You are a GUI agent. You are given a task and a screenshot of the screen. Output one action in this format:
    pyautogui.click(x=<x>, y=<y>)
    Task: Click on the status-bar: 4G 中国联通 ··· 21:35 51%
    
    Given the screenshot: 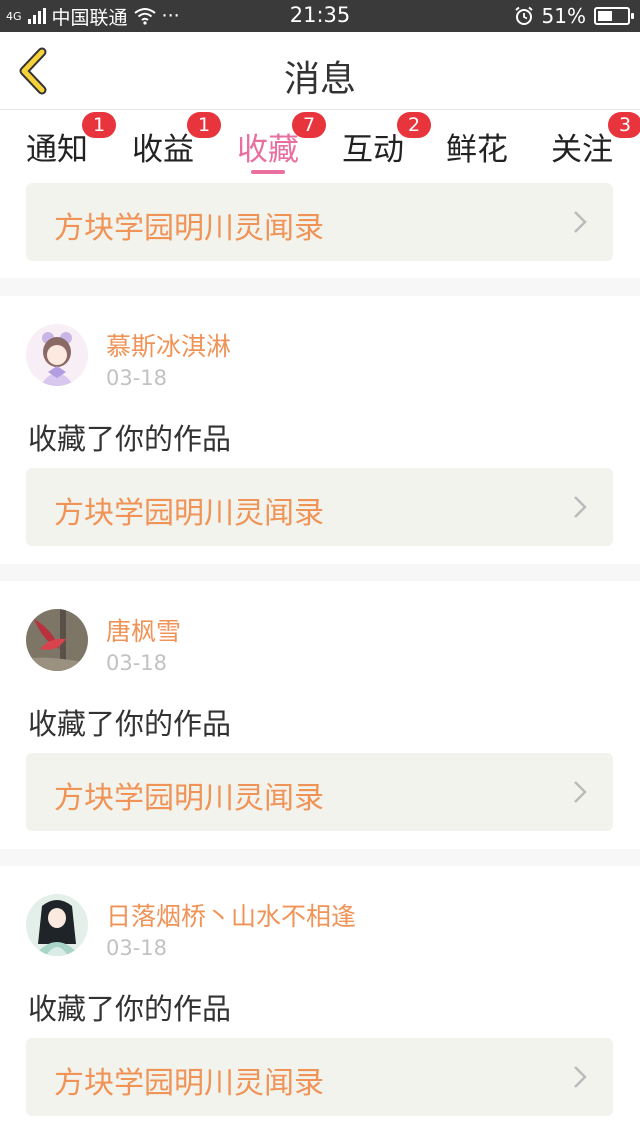 What is the action you would take?
    pyautogui.click(x=320, y=16)
    